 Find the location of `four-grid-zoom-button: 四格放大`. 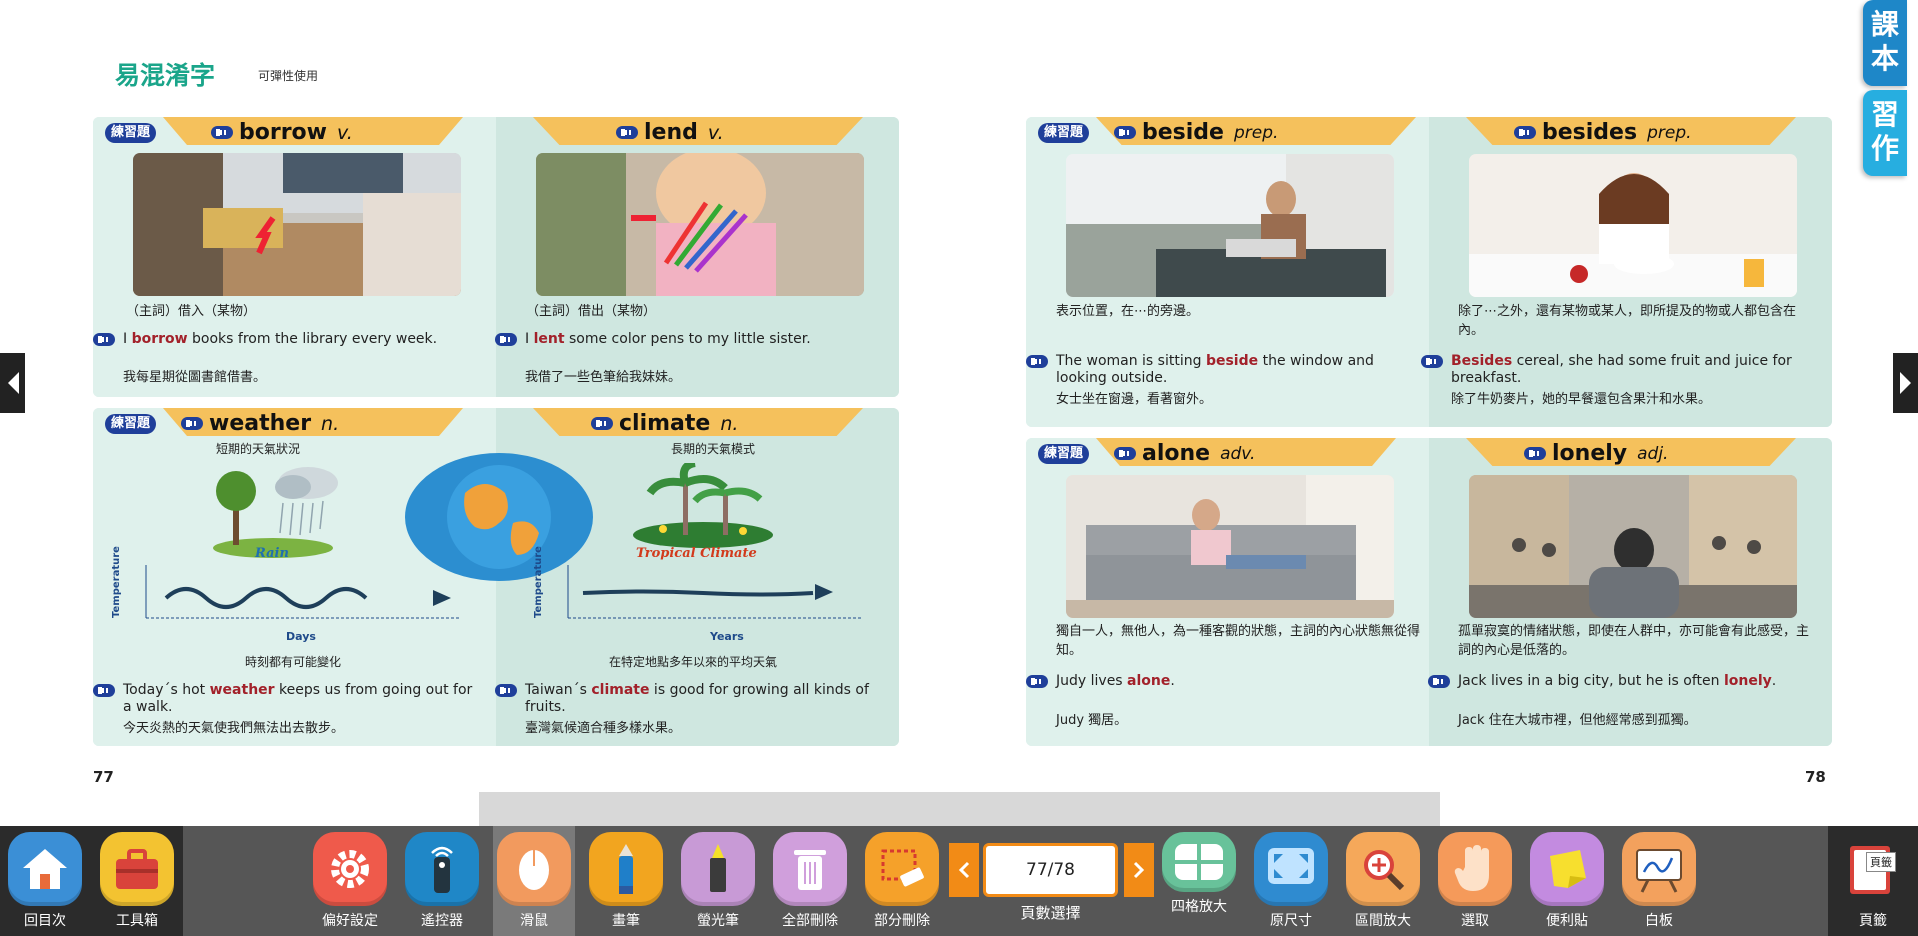

four-grid-zoom-button: 四格放大 is located at coordinates (1199, 881).